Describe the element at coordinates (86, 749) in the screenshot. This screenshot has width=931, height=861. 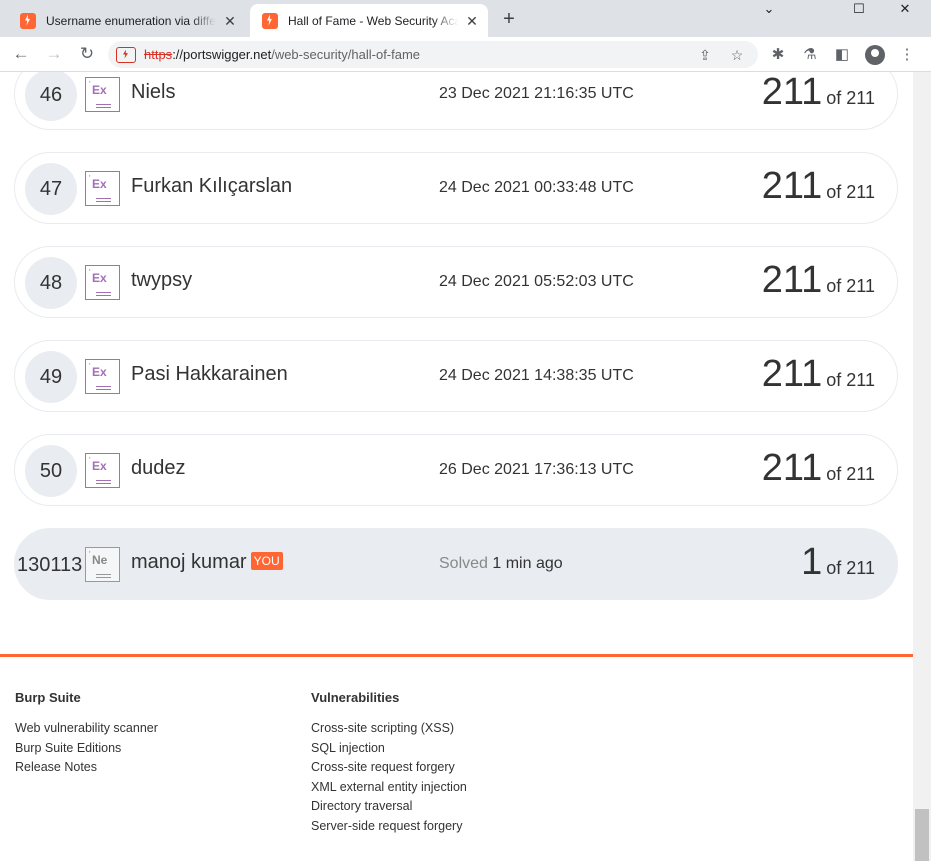
I see `footer-link: Burp Suite Editions` at that location.